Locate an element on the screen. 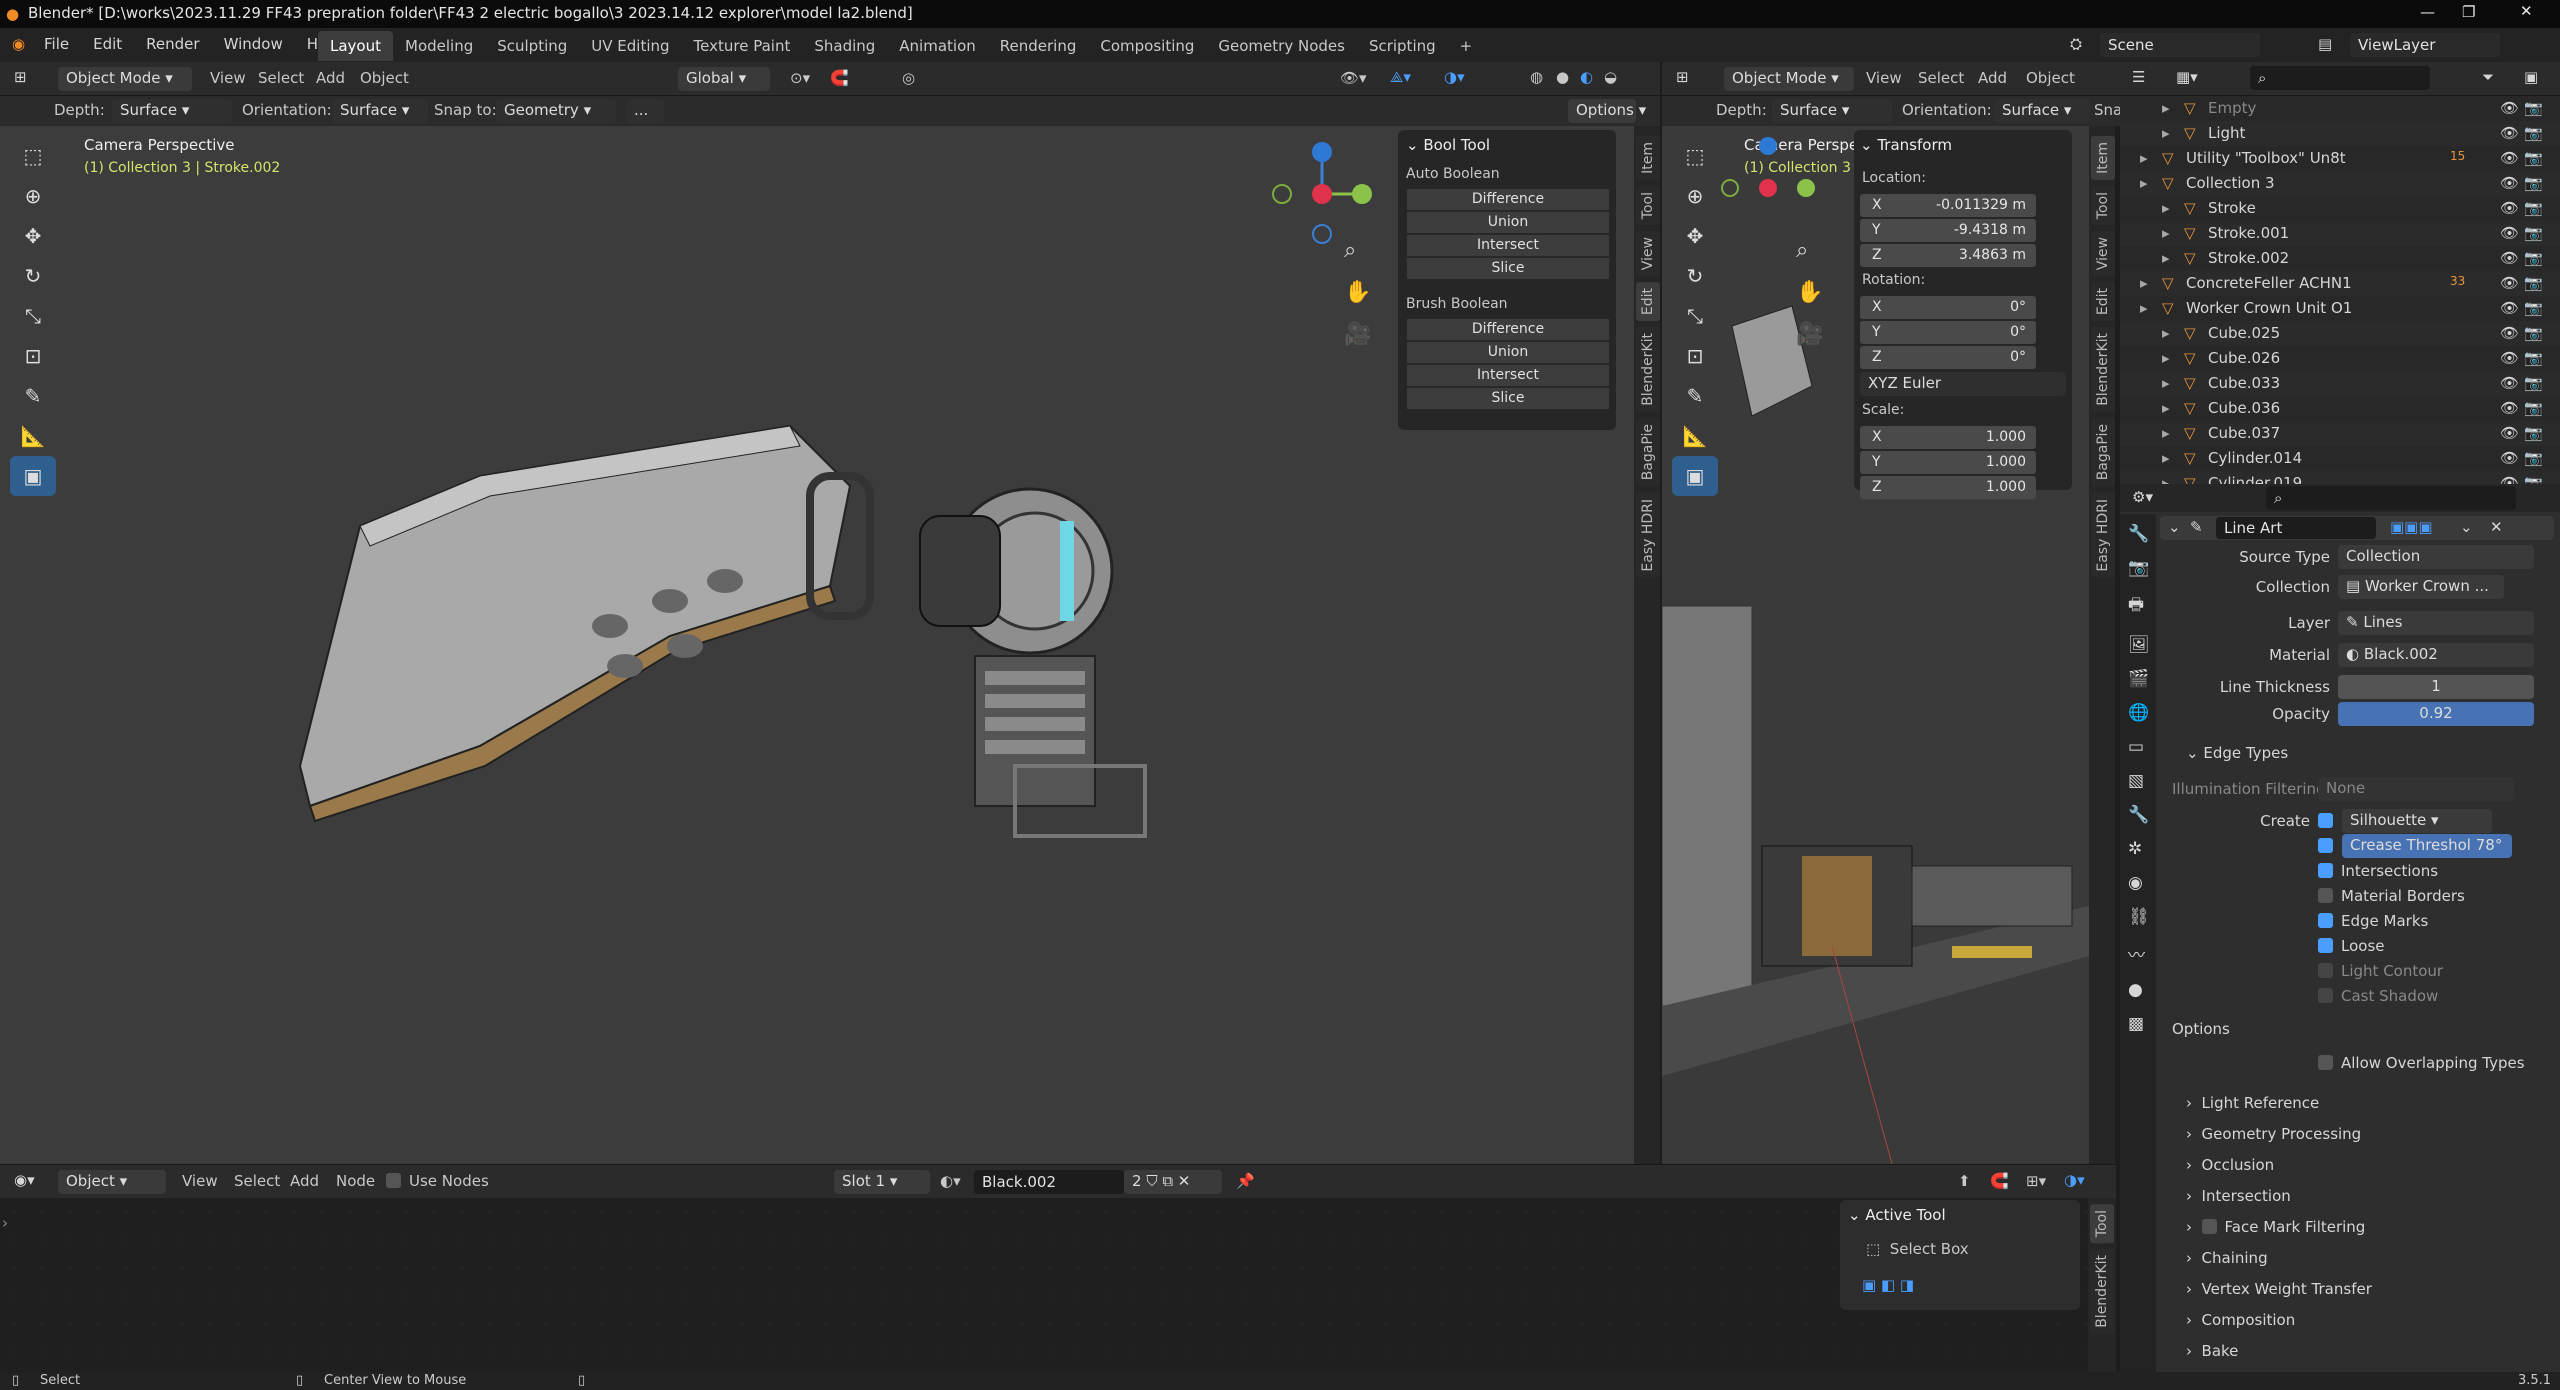  outliner-row: ▸ ▽ Cube.036 👁 📷 is located at coordinates (2340, 408).